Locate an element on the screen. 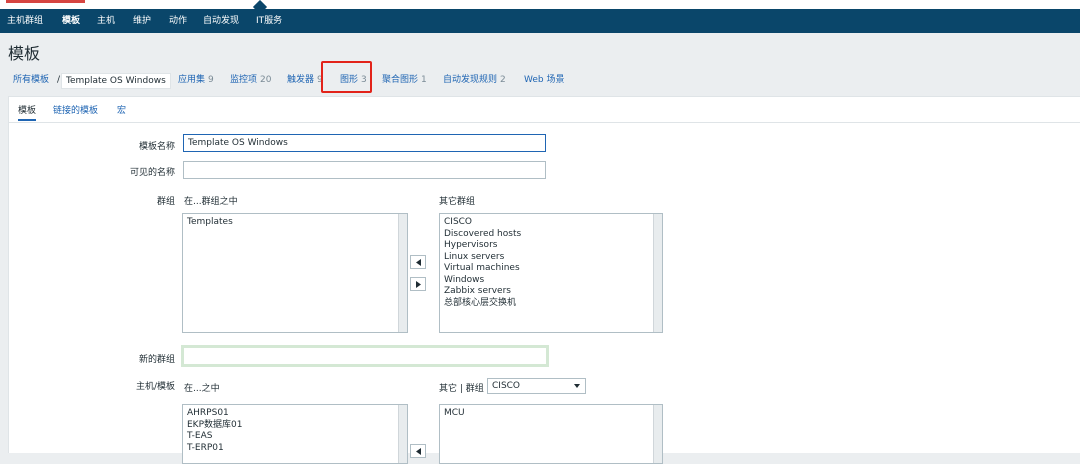 This screenshot has width=1080, height=464. breadcrumb-label: 监控项 is located at coordinates (244, 80).